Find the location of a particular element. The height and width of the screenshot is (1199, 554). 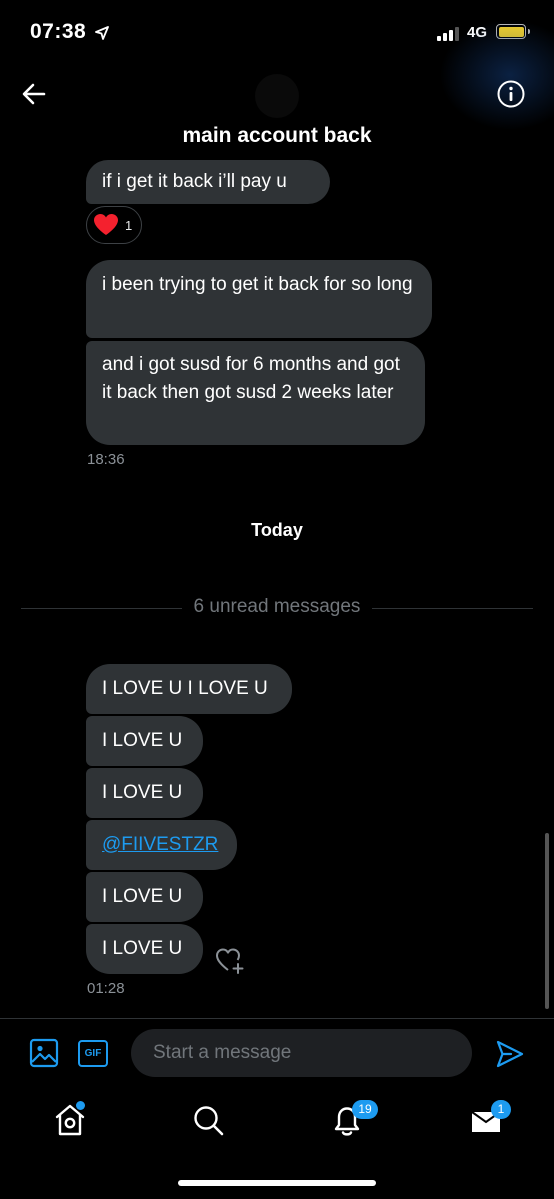

message-bubble: i been trying to get it back for so long is located at coordinates (259, 299).